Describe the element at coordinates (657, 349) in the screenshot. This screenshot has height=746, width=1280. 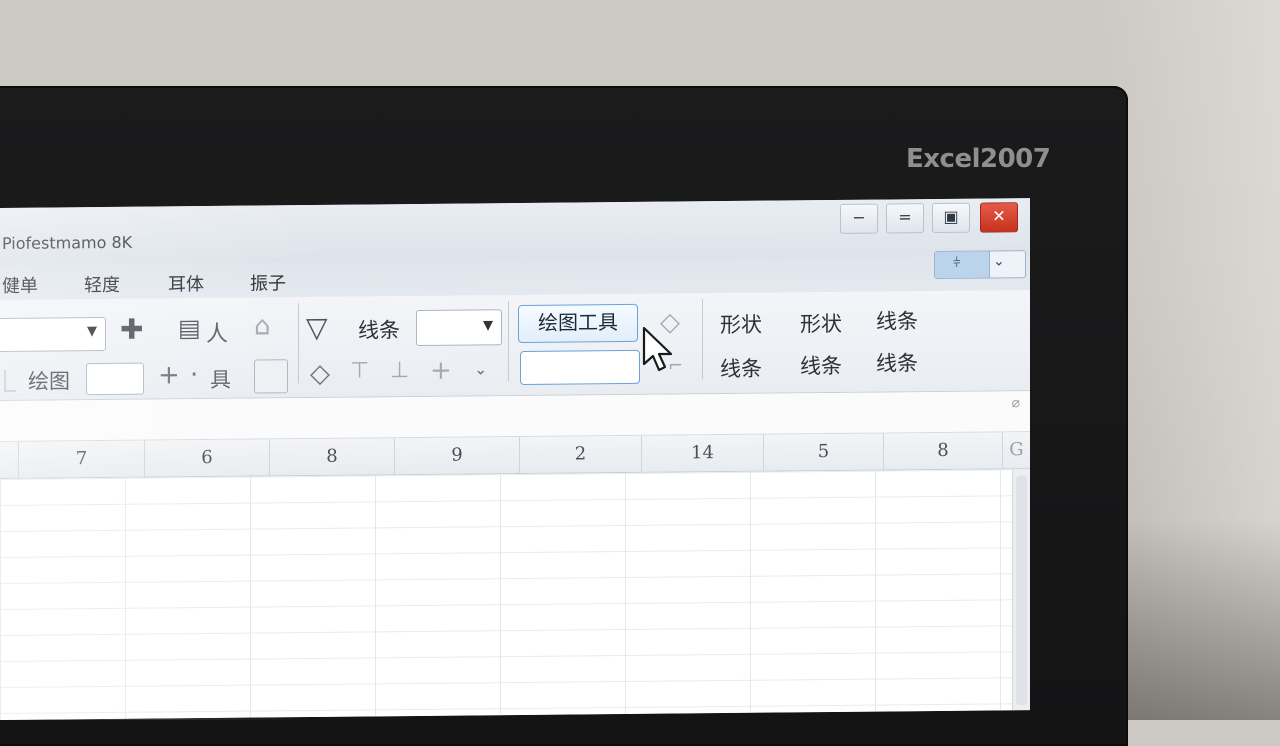
I see `mouse-cursor-icon` at that location.